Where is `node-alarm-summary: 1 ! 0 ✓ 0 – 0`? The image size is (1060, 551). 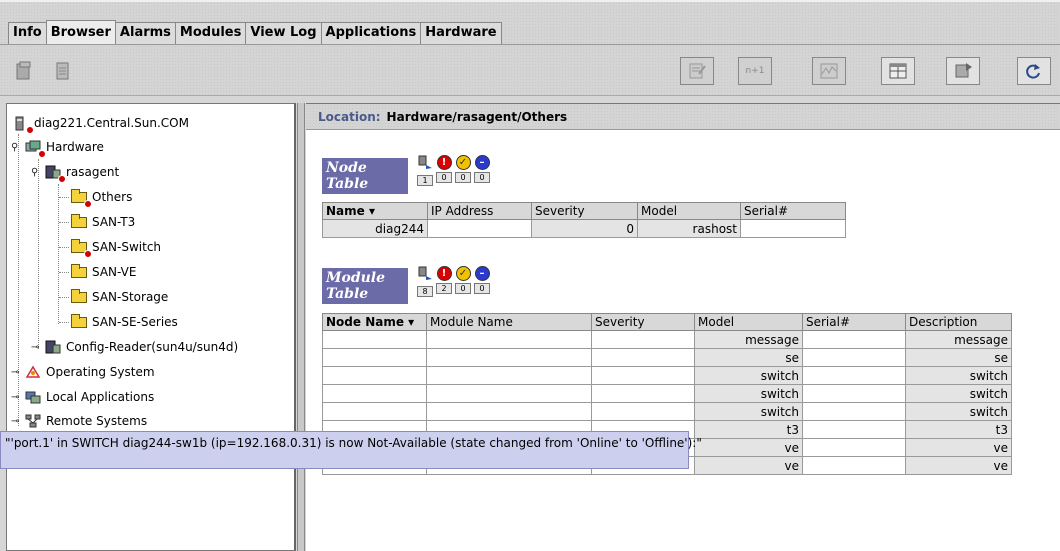
node-alarm-summary: 1 ! 0 ✓ 0 – 0 is located at coordinates (453, 170).